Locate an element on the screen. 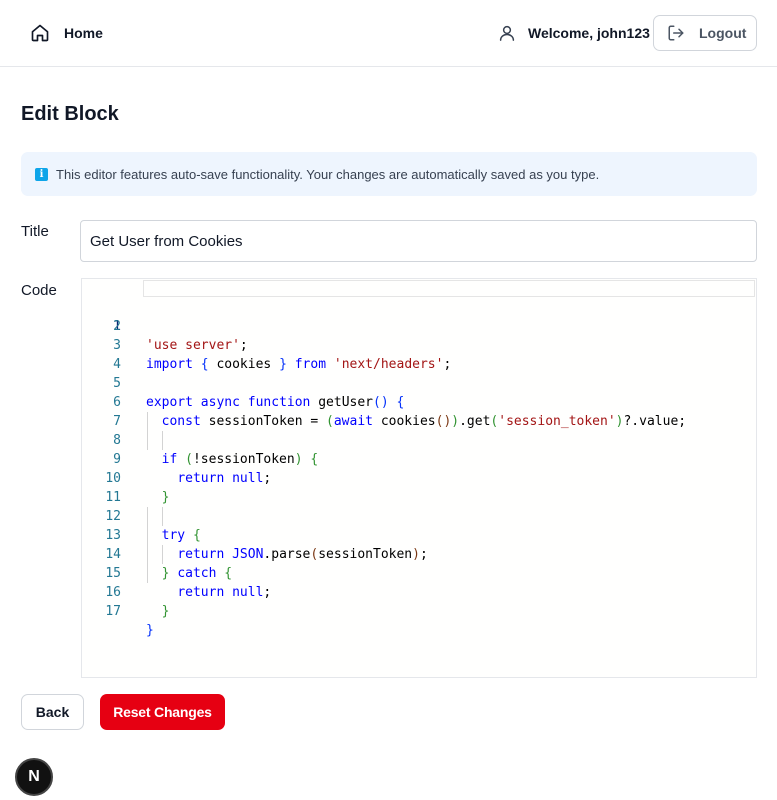 The height and width of the screenshot is (800, 777). code-line: 7 is located at coordinates (419, 411).